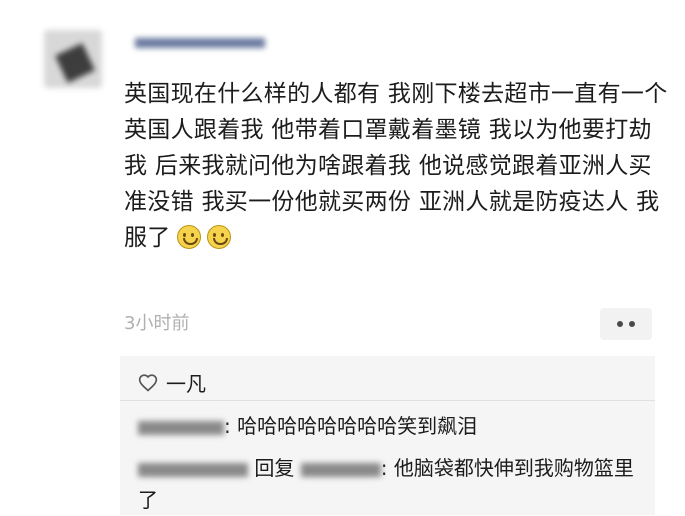 This screenshot has height=516, width=685. What do you see at coordinates (340, 469) in the screenshot?
I see `reply-to-name` at bounding box center [340, 469].